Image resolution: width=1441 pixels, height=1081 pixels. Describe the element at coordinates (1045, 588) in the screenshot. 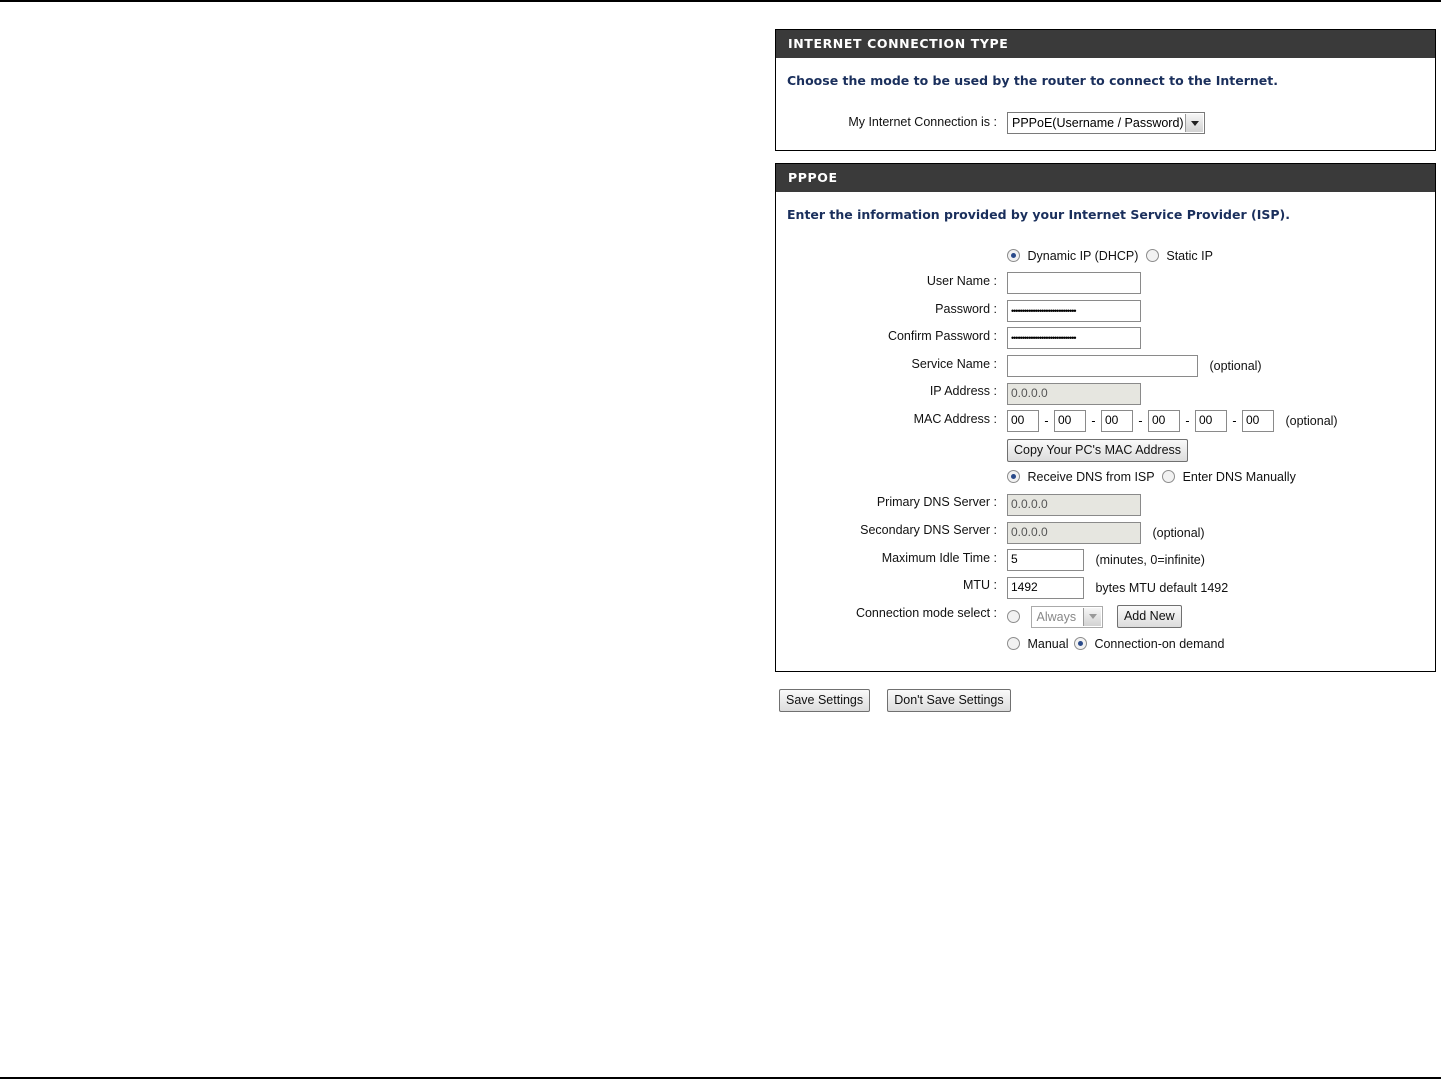

I see `mtu-input: 1492` at that location.